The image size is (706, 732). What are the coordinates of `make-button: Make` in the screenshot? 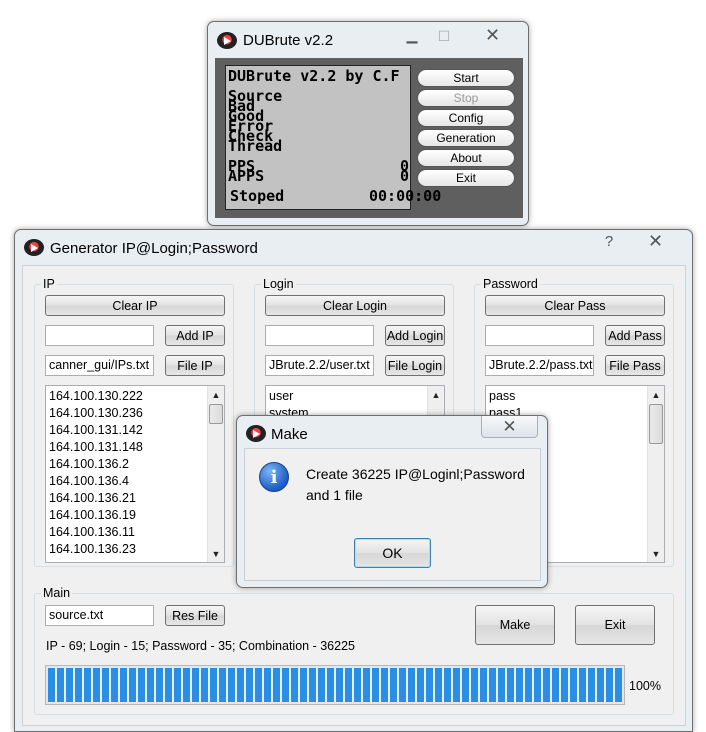 It's located at (515, 625).